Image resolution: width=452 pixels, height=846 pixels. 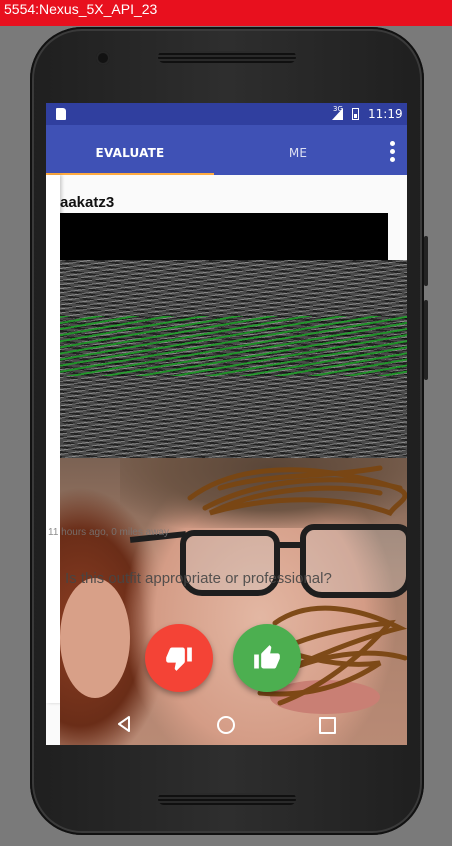 I want to click on power-button, so click(x=426, y=261).